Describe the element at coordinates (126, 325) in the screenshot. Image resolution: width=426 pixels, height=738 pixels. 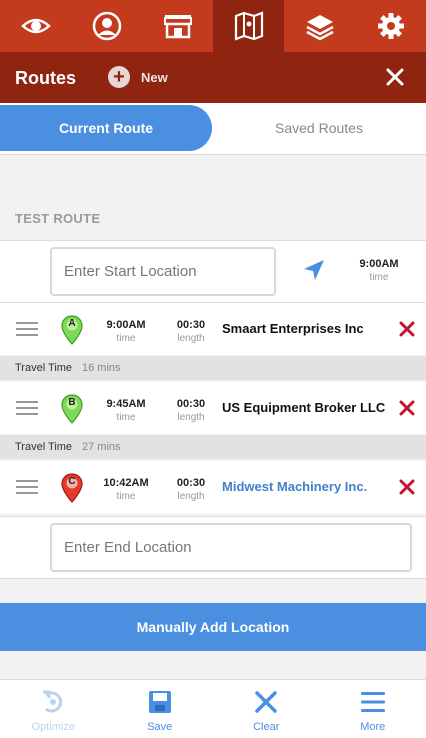
I see `stop-time-value: 9:00AM` at that location.